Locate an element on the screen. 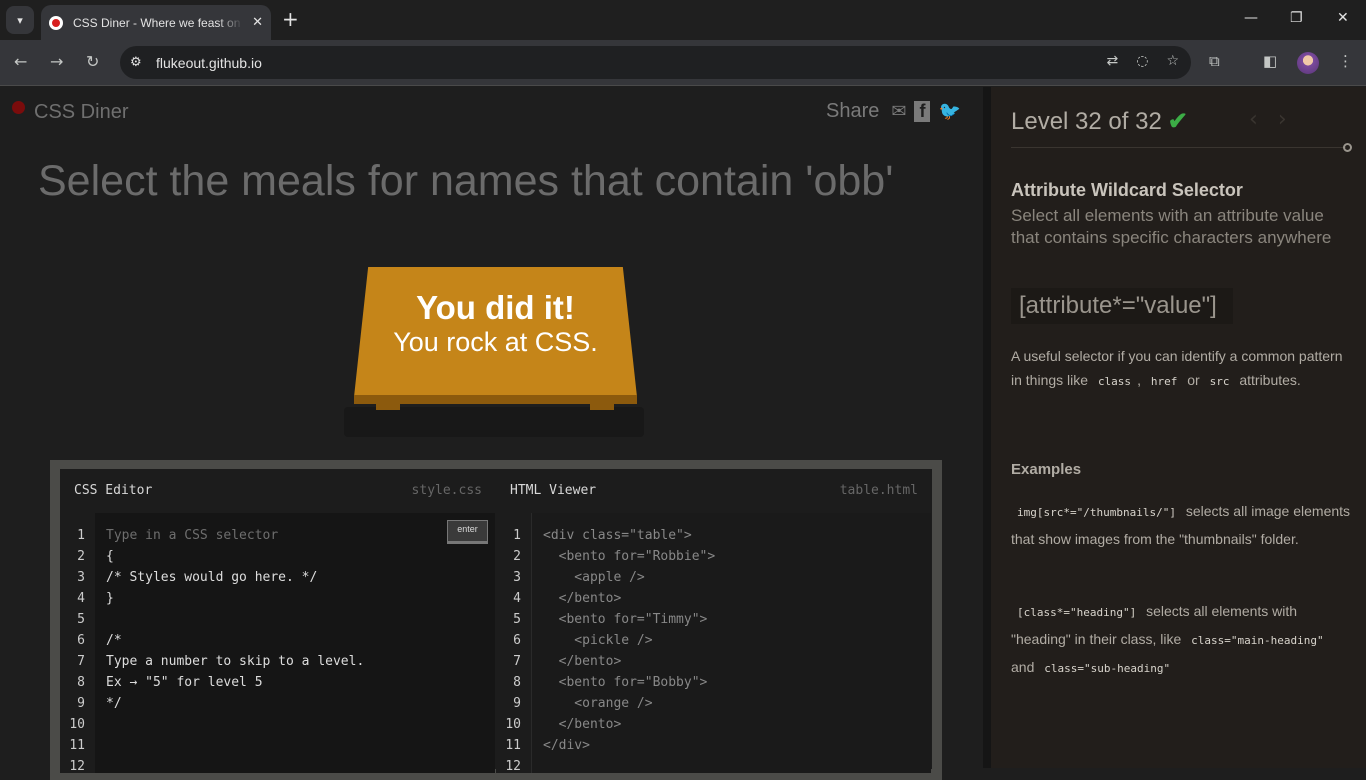 The image size is (1366, 780). example-code: img[src*="/thumbnails/"] is located at coordinates (1096, 512).